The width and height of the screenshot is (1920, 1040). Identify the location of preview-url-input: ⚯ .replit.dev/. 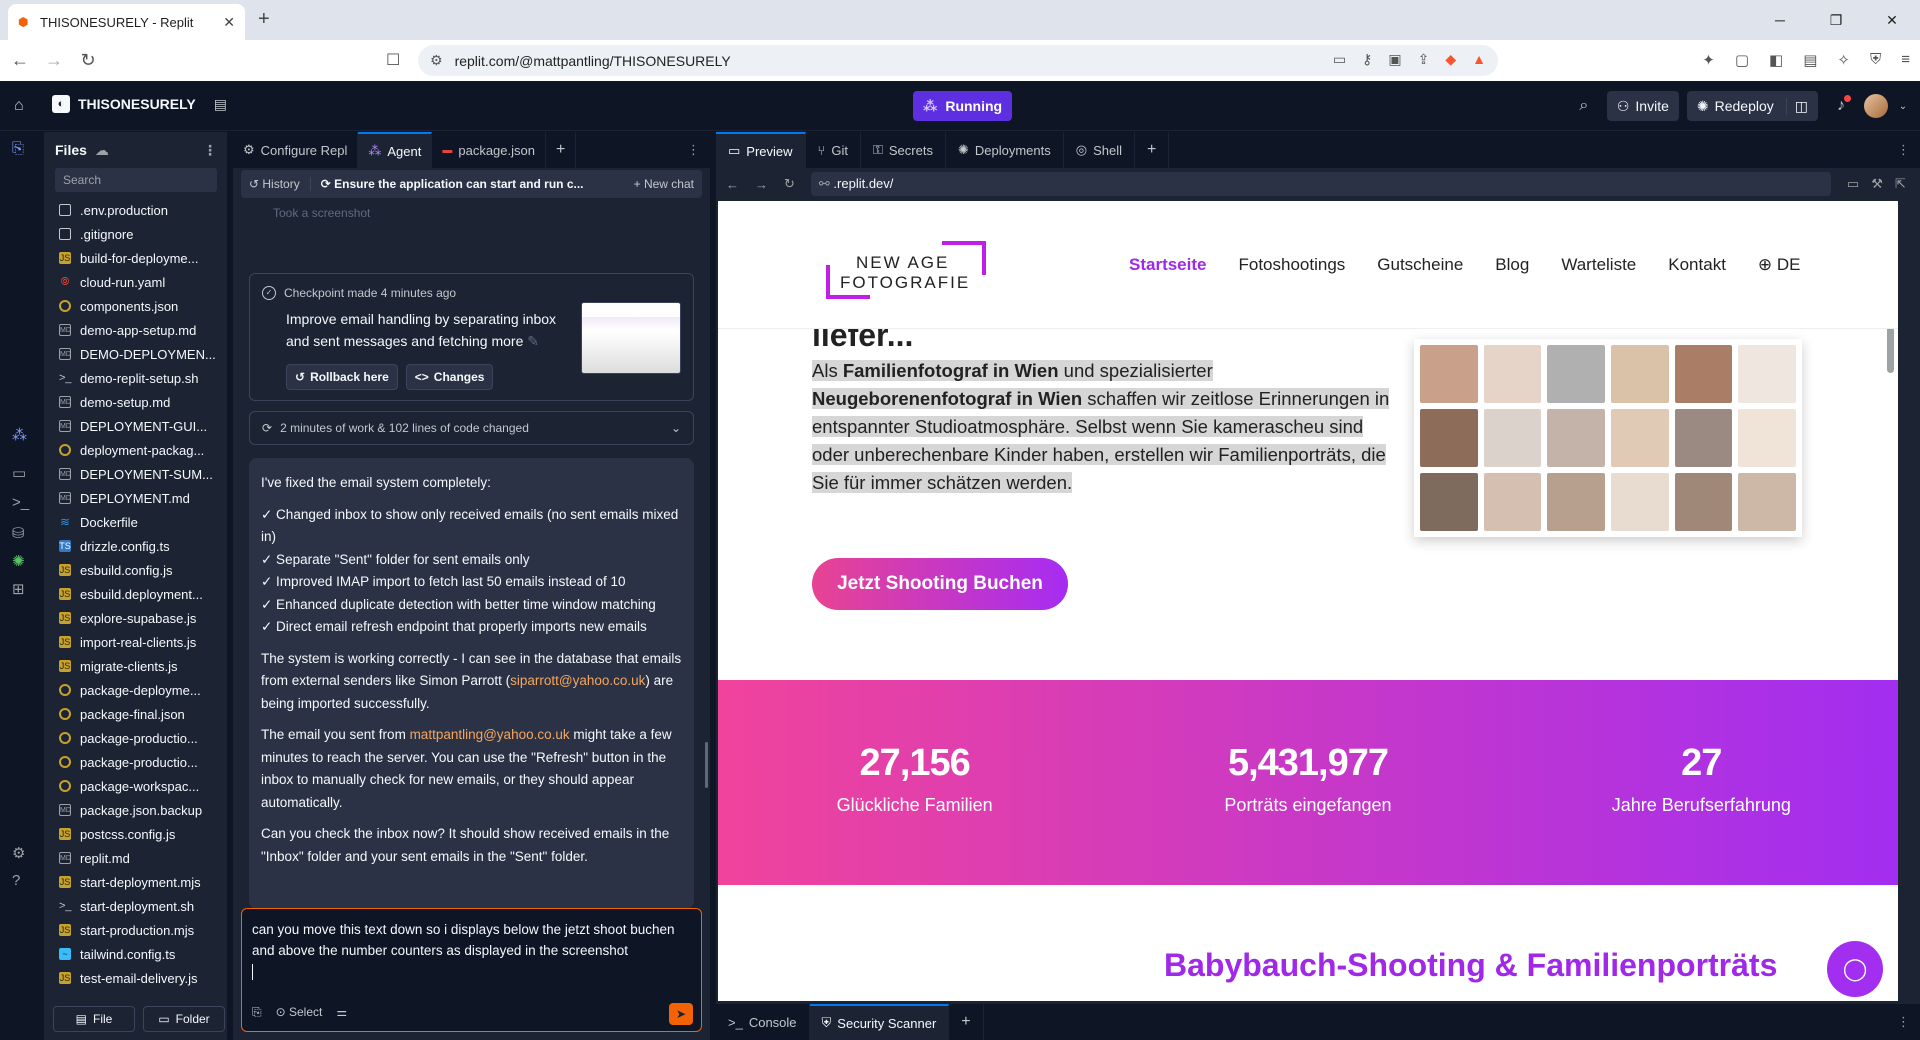
(1320, 184).